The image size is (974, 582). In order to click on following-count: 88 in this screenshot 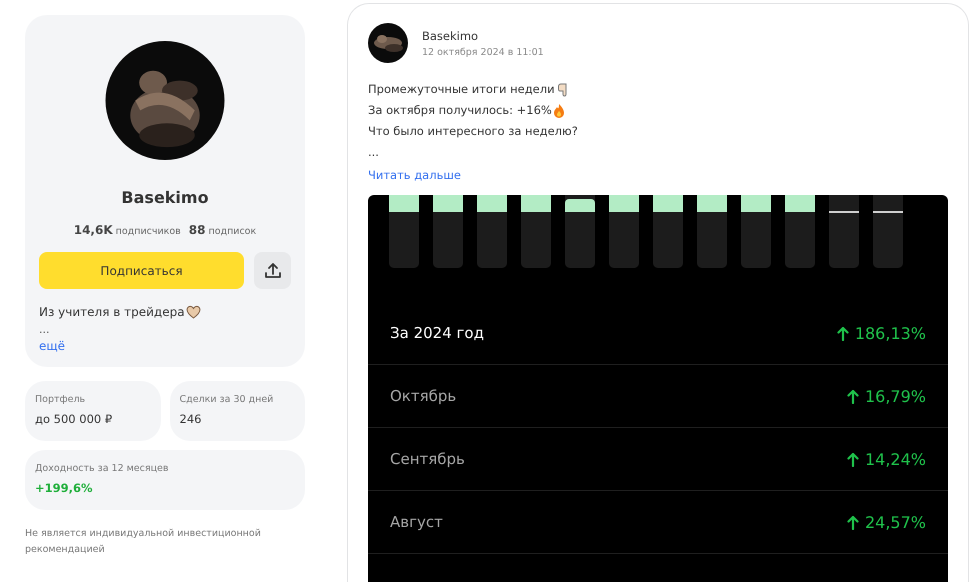, I will do `click(197, 230)`.